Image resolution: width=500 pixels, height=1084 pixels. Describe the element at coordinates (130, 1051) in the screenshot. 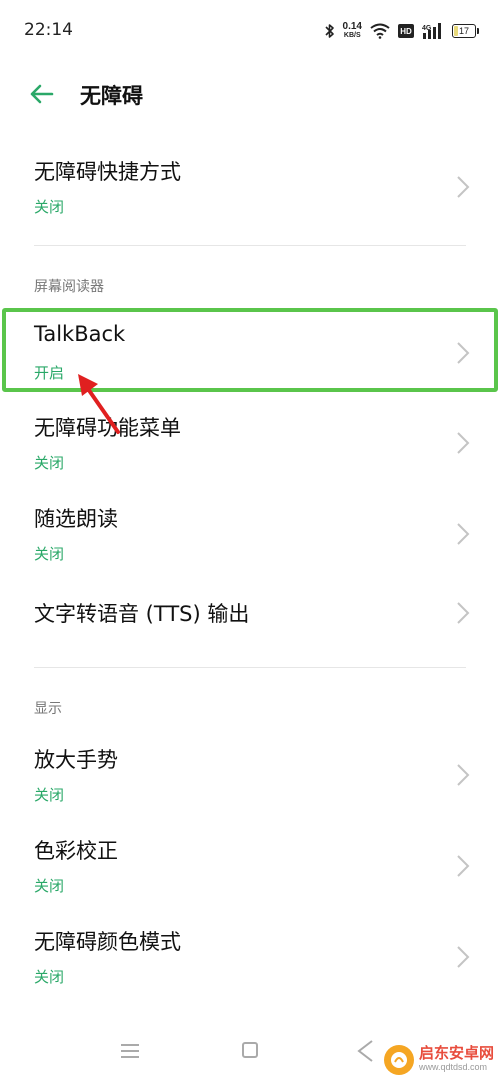

I see `menu-icon` at that location.